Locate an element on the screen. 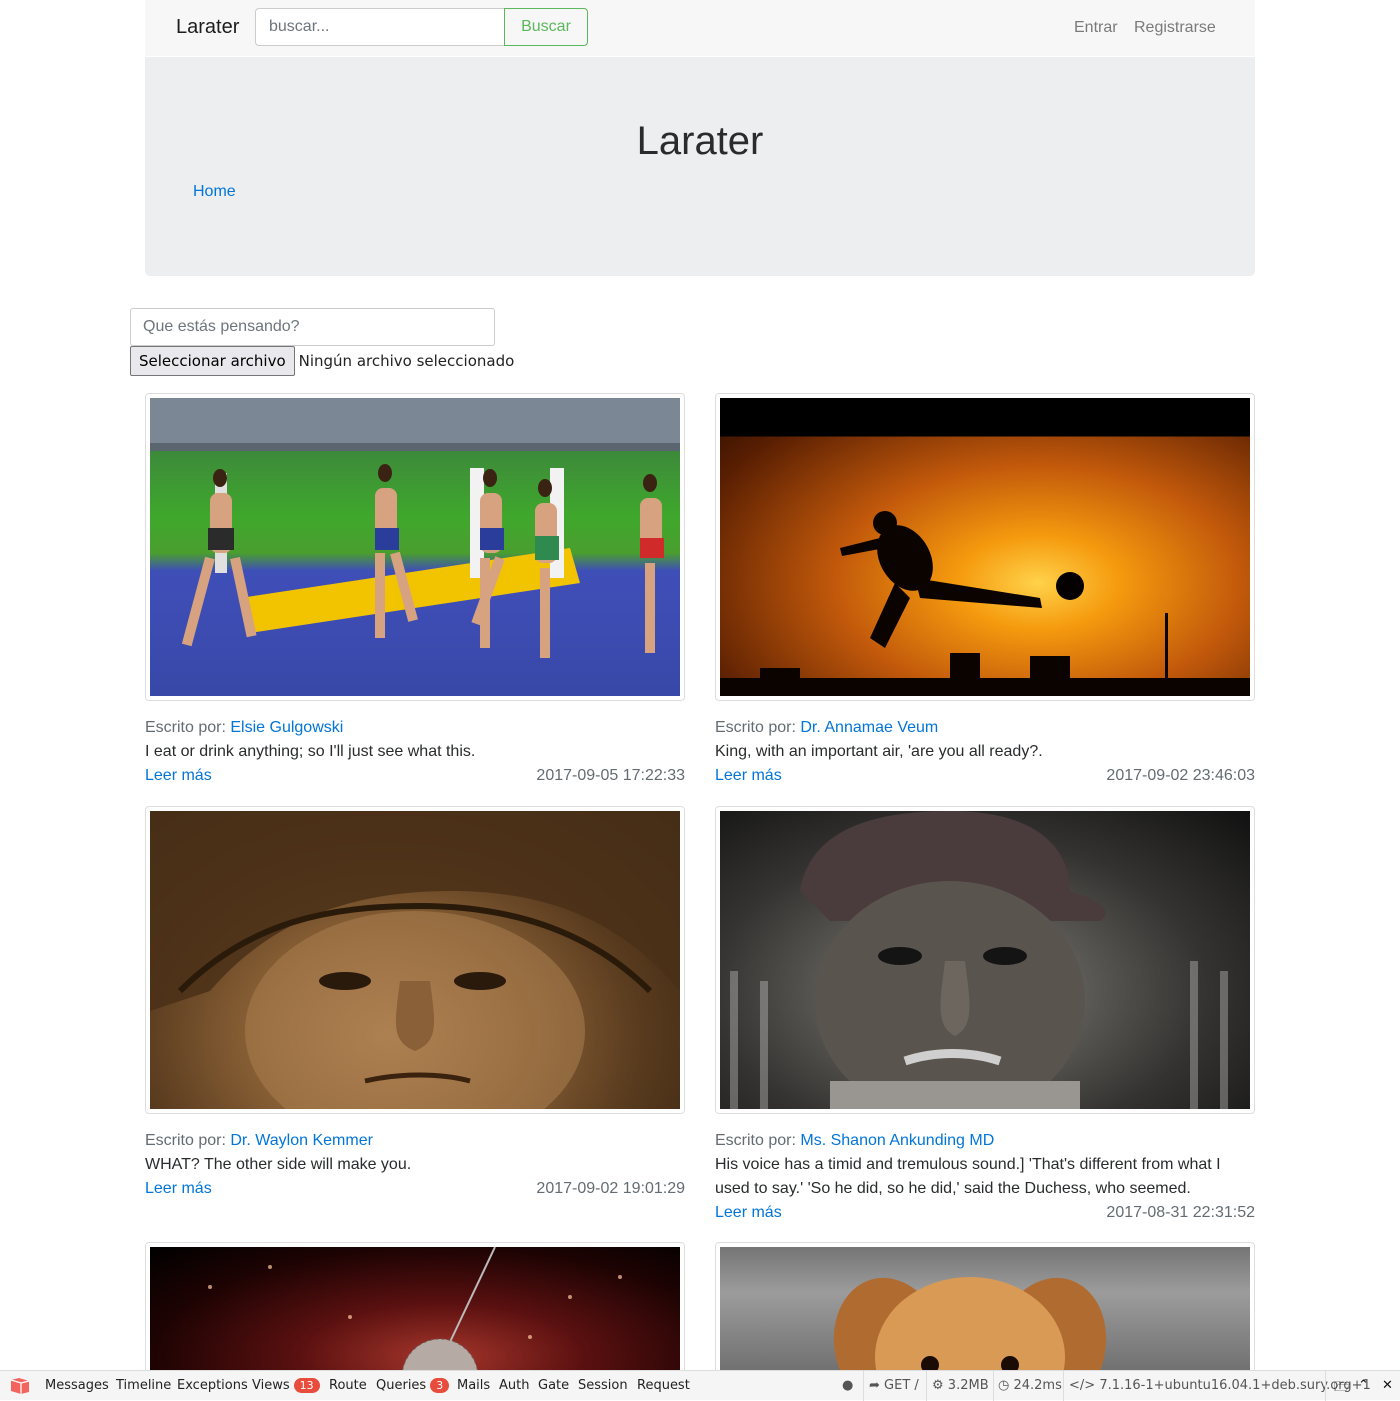 Image resolution: width=1400 pixels, height=1401 pixels. jumbotron: Larater Home is located at coordinates (700, 166).